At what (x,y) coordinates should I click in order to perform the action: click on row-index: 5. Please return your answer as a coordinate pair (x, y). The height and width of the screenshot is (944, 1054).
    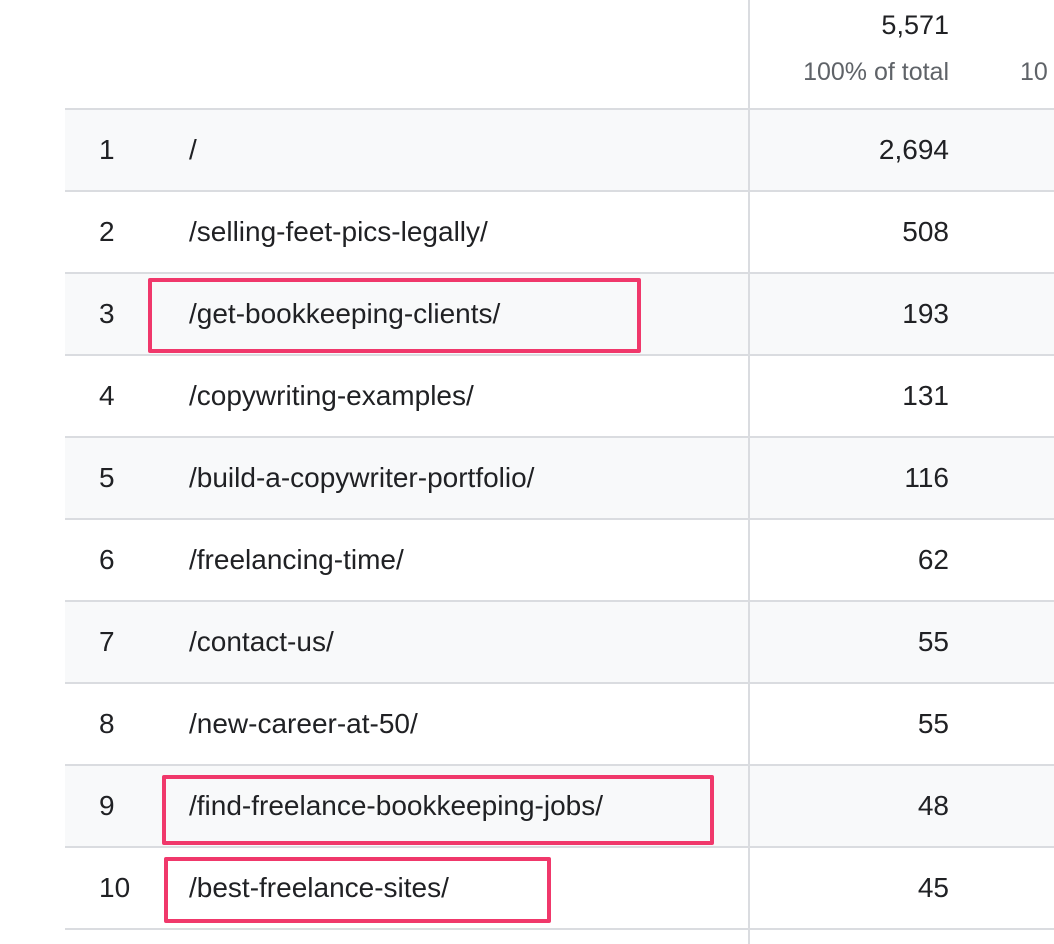
    Looking at the image, I should click on (107, 477).